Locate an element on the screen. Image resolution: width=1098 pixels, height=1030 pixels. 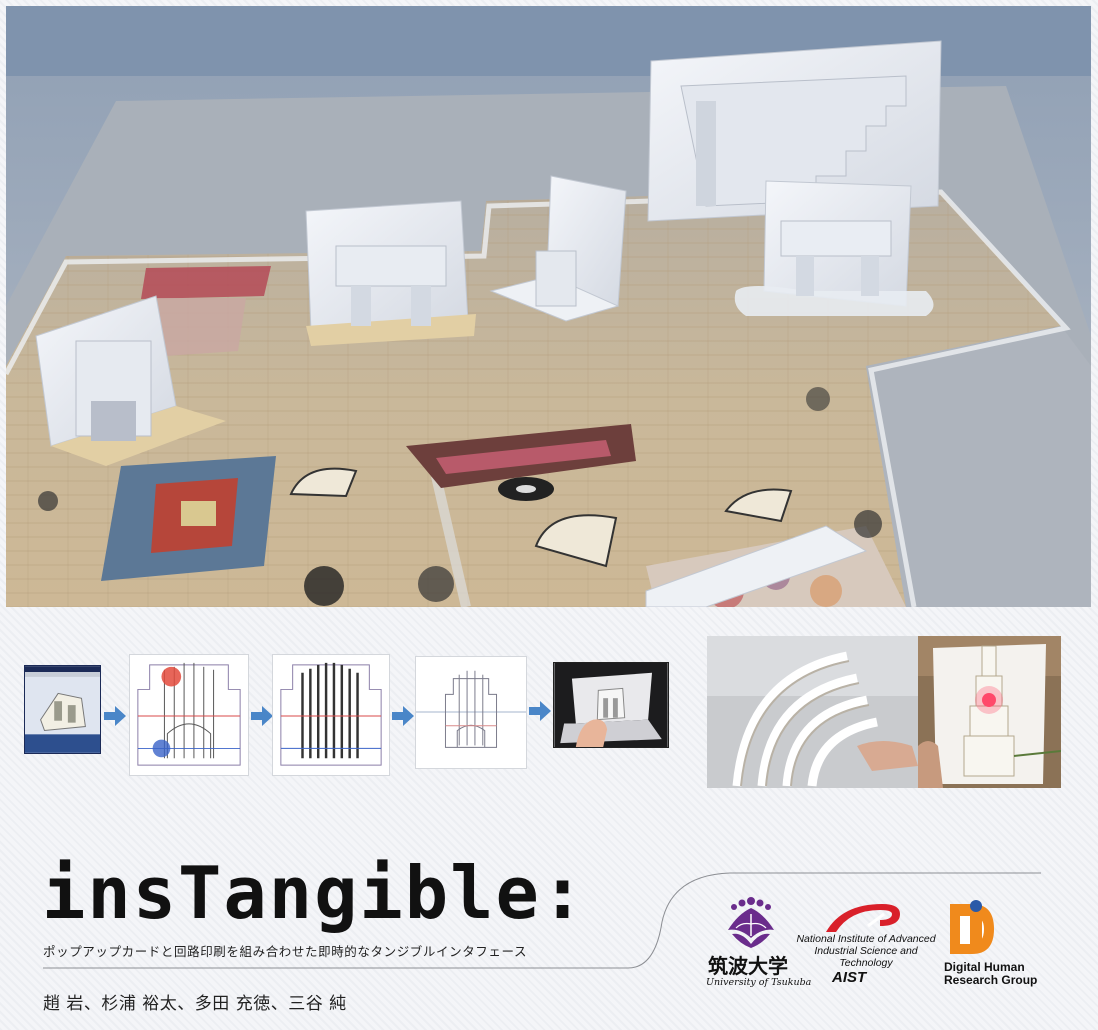
tsukuba-logo-en: University of Tsukuba is located at coordinates (759, 982).